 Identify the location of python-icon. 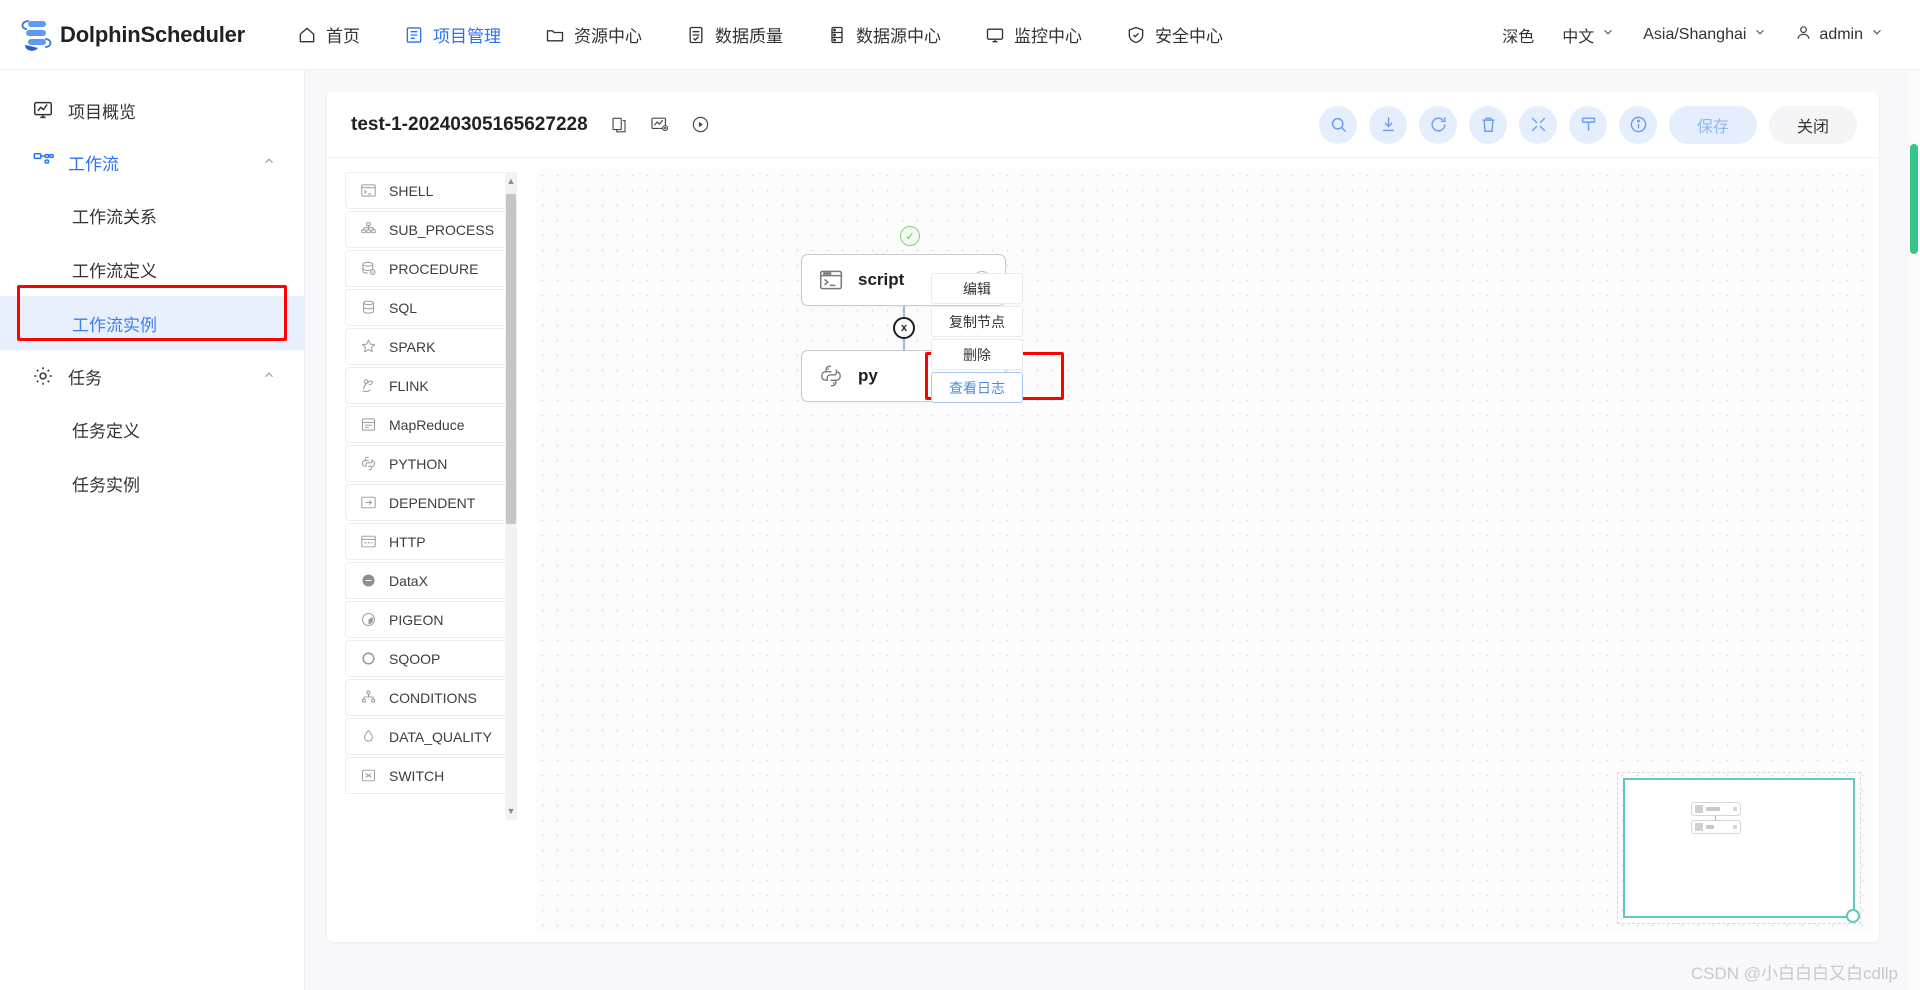
(368, 463).